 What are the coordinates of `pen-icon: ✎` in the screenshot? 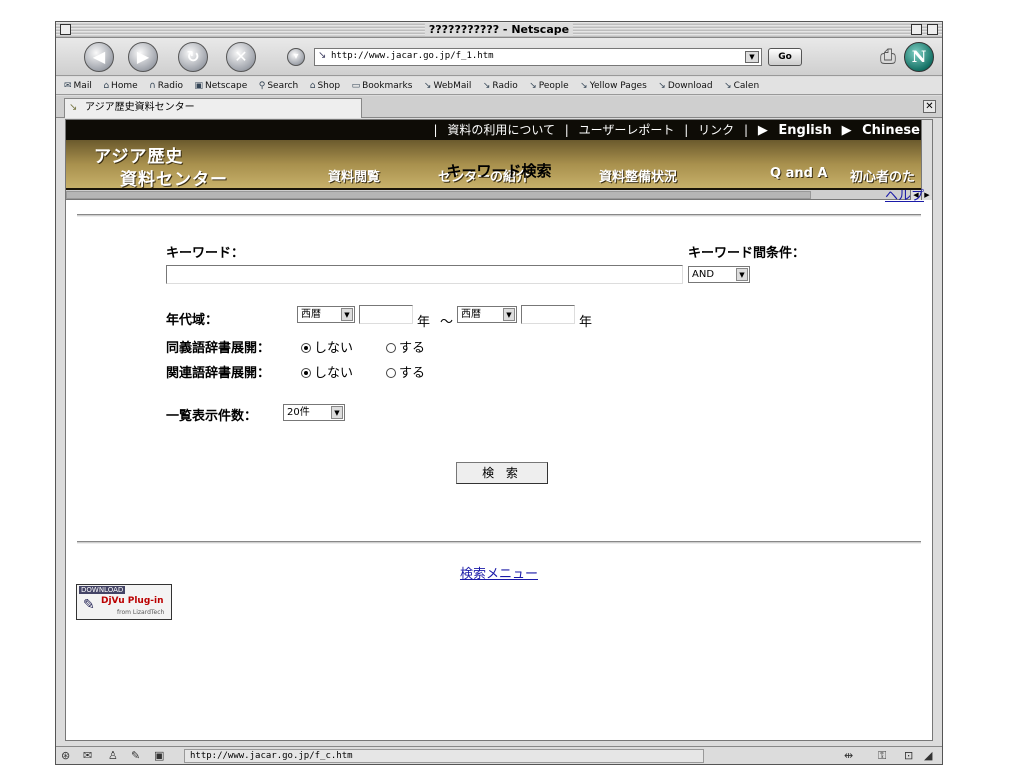 It's located at (89, 605).